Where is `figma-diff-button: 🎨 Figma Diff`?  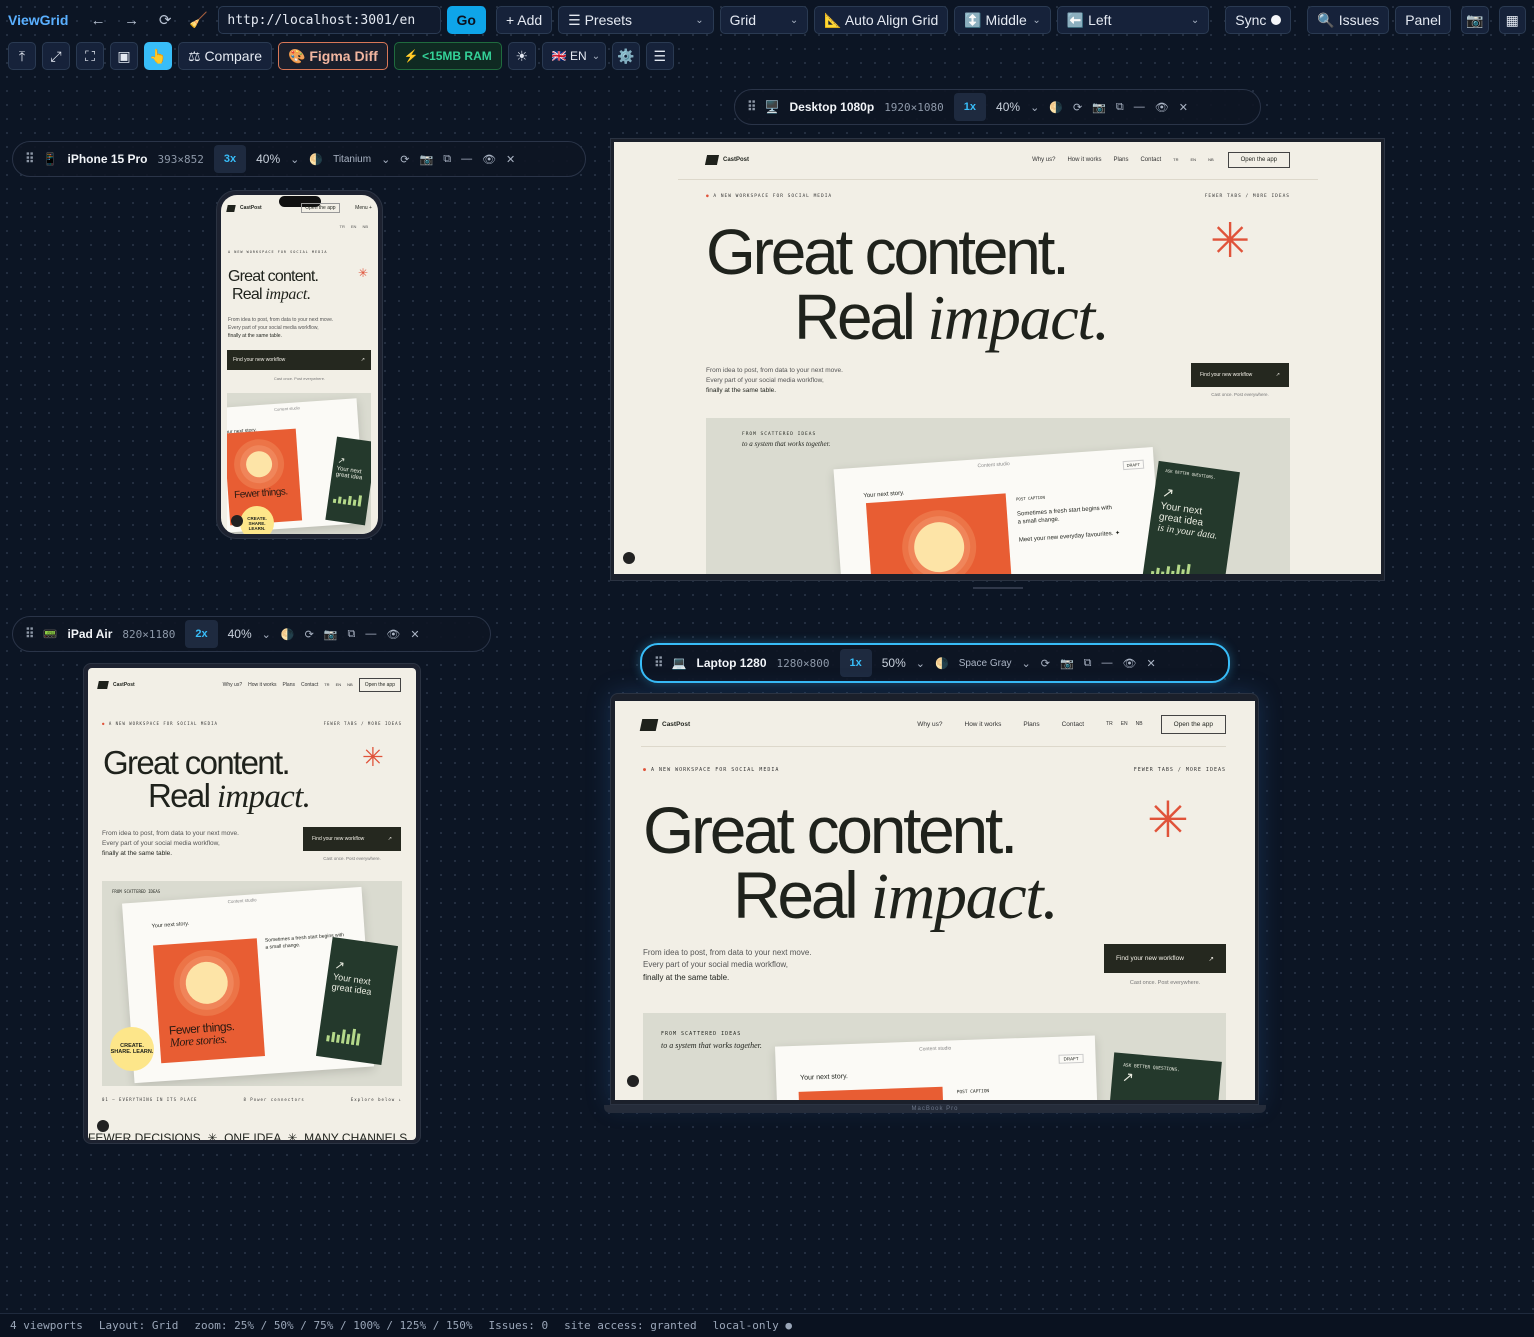
figma-diff-button: 🎨 Figma Diff is located at coordinates (333, 56).